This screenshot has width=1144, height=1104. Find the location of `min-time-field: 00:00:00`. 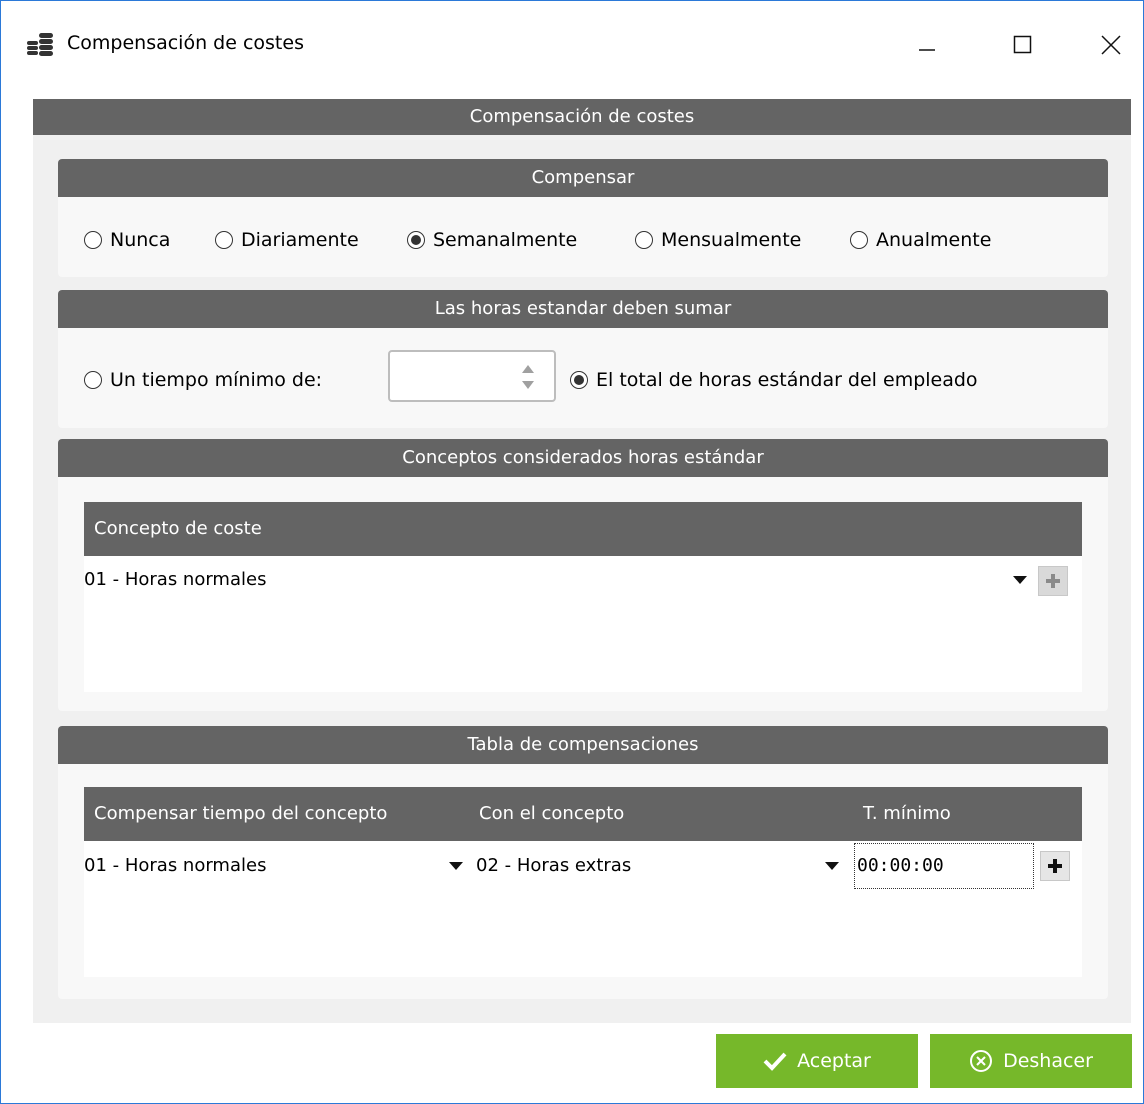

min-time-field: 00:00:00 is located at coordinates (944, 866).